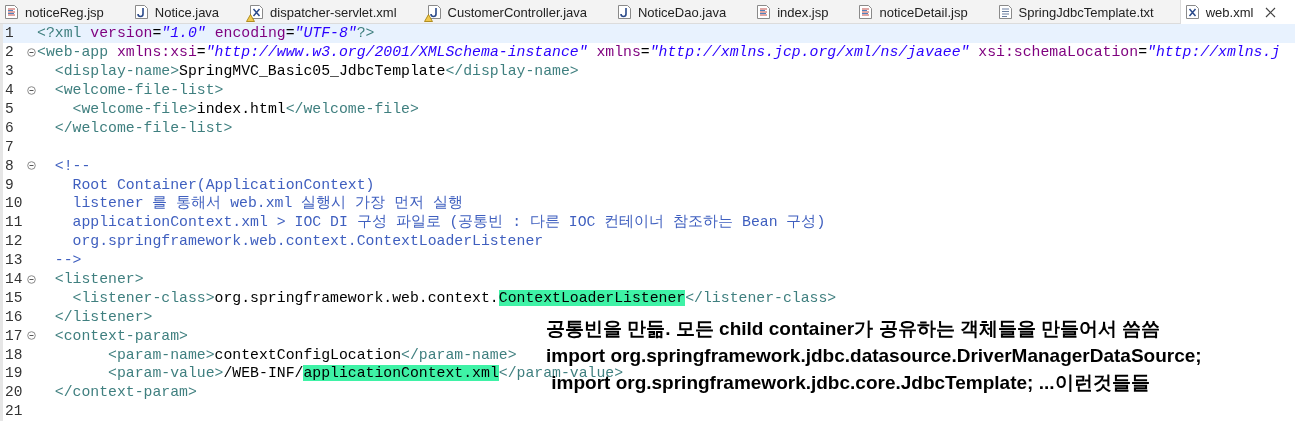 This screenshot has height=430, width=1295. I want to click on code-line: -->, so click(67, 260).